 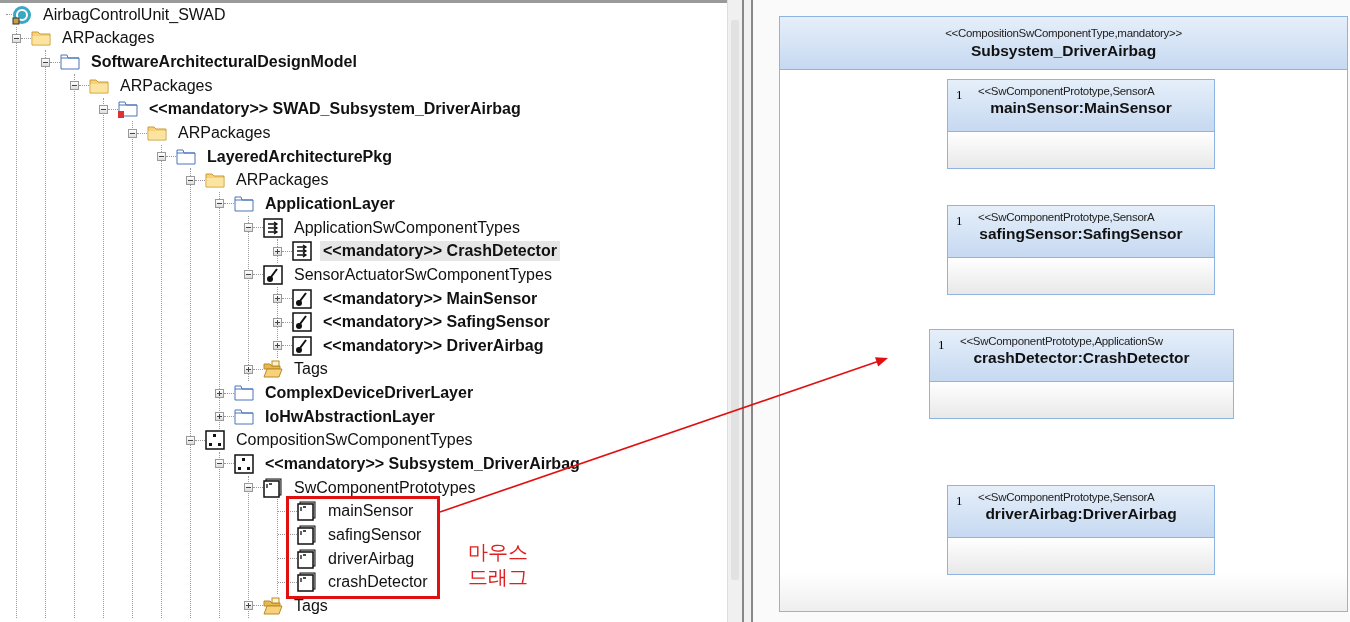 I want to click on component-prototype-block: 1 <<SwComponentPrototype,SensorA mainSensor:MainSensor, so click(x=1081, y=124).